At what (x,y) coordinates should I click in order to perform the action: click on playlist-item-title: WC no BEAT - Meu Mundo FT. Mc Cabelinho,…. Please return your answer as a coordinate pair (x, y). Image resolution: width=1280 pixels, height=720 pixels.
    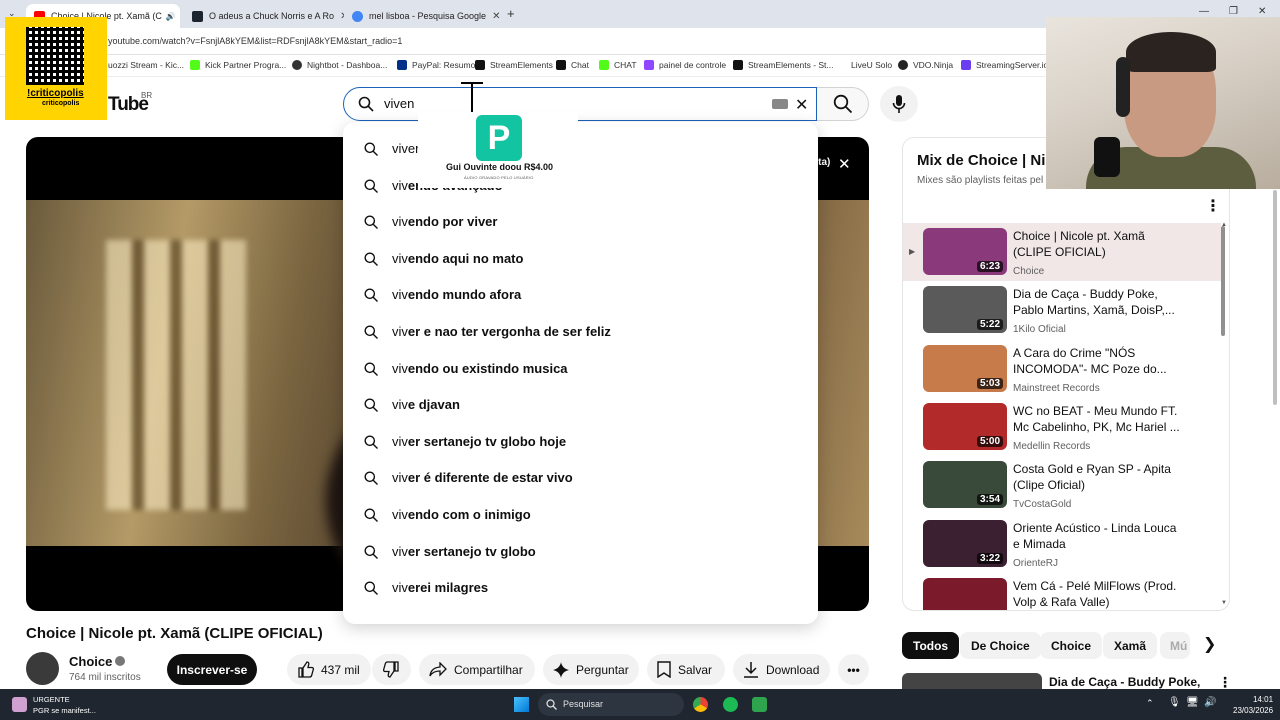
    Looking at the image, I should click on (1096, 418).